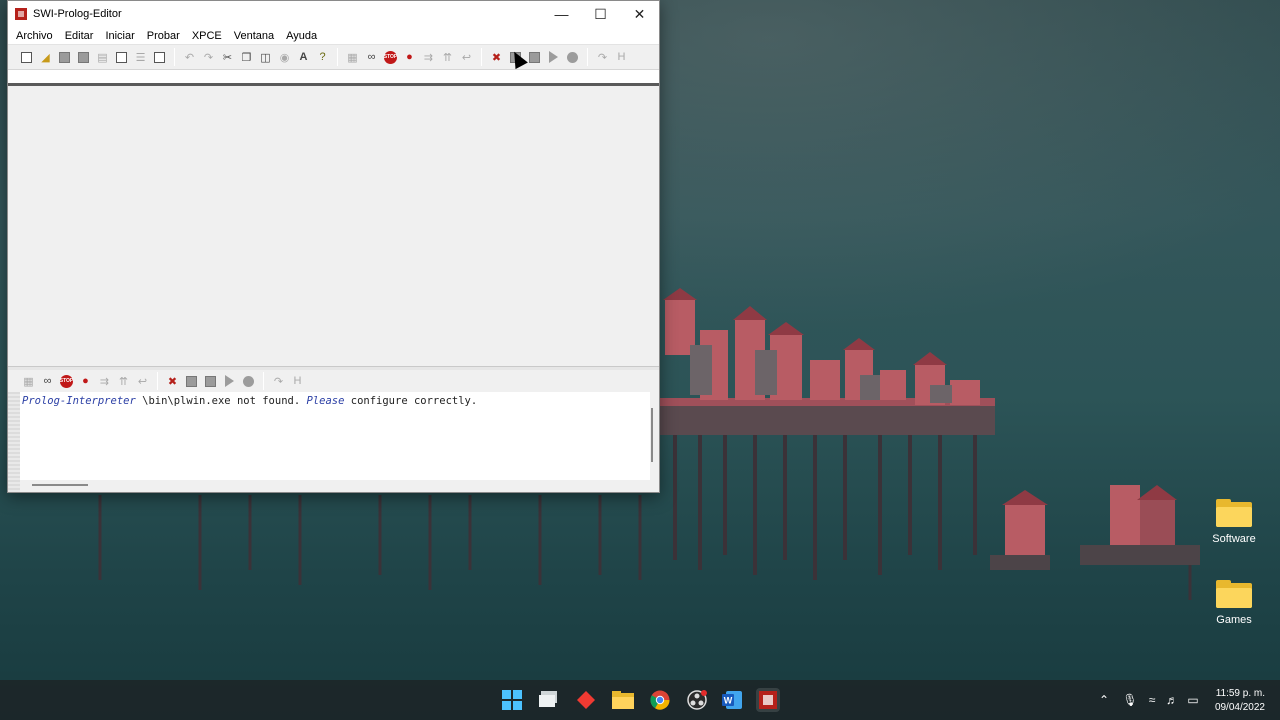  I want to click on minimize-button: —, so click(561, 14).